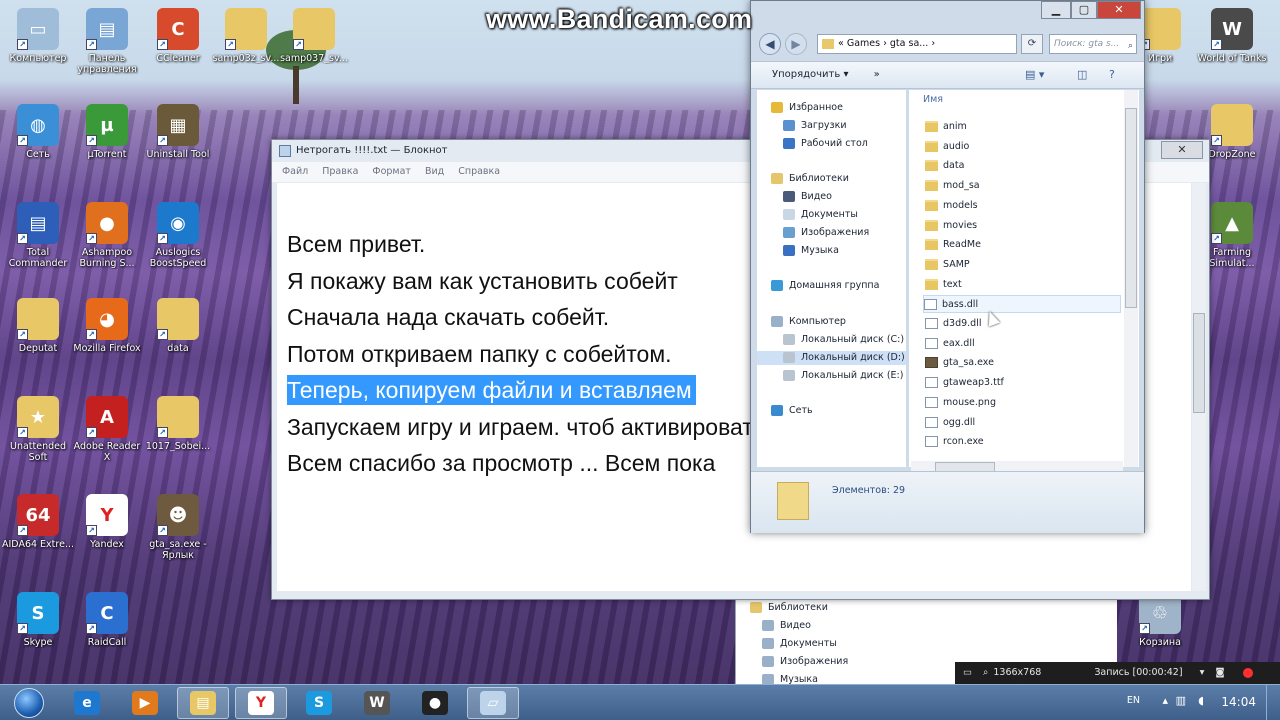  What do you see at coordinates (29, 703) in the screenshot?
I see `start-button` at bounding box center [29, 703].